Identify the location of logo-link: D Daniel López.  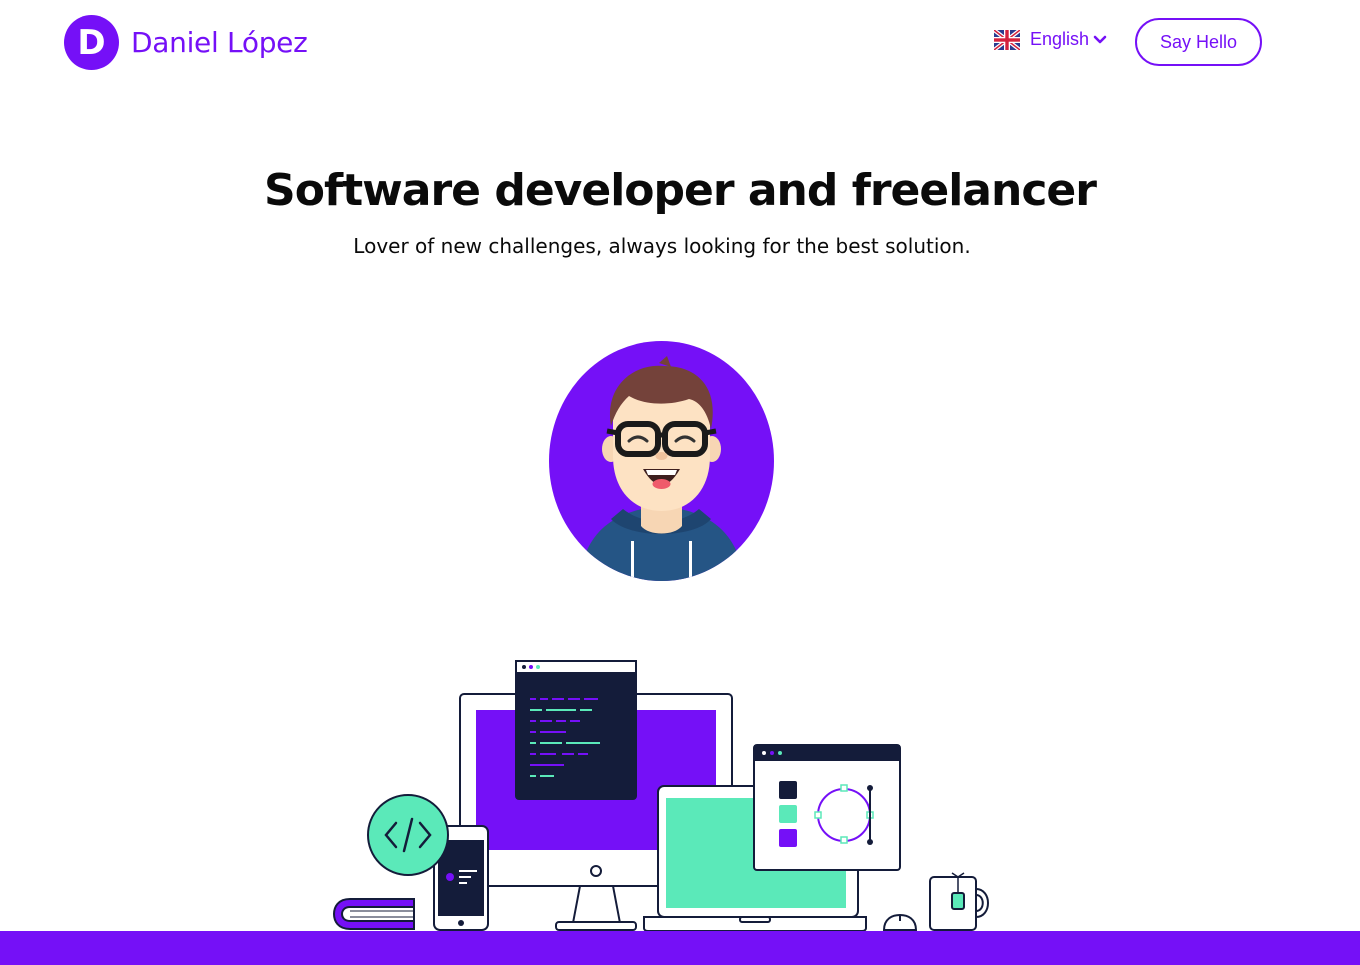
(186, 42).